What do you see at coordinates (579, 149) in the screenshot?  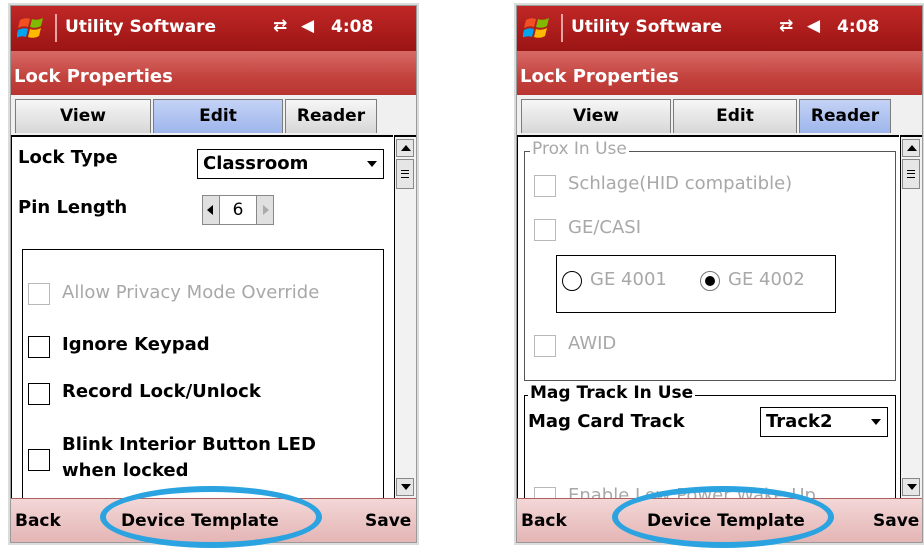 I see `prox-in-use-title: Prox In Use` at bounding box center [579, 149].